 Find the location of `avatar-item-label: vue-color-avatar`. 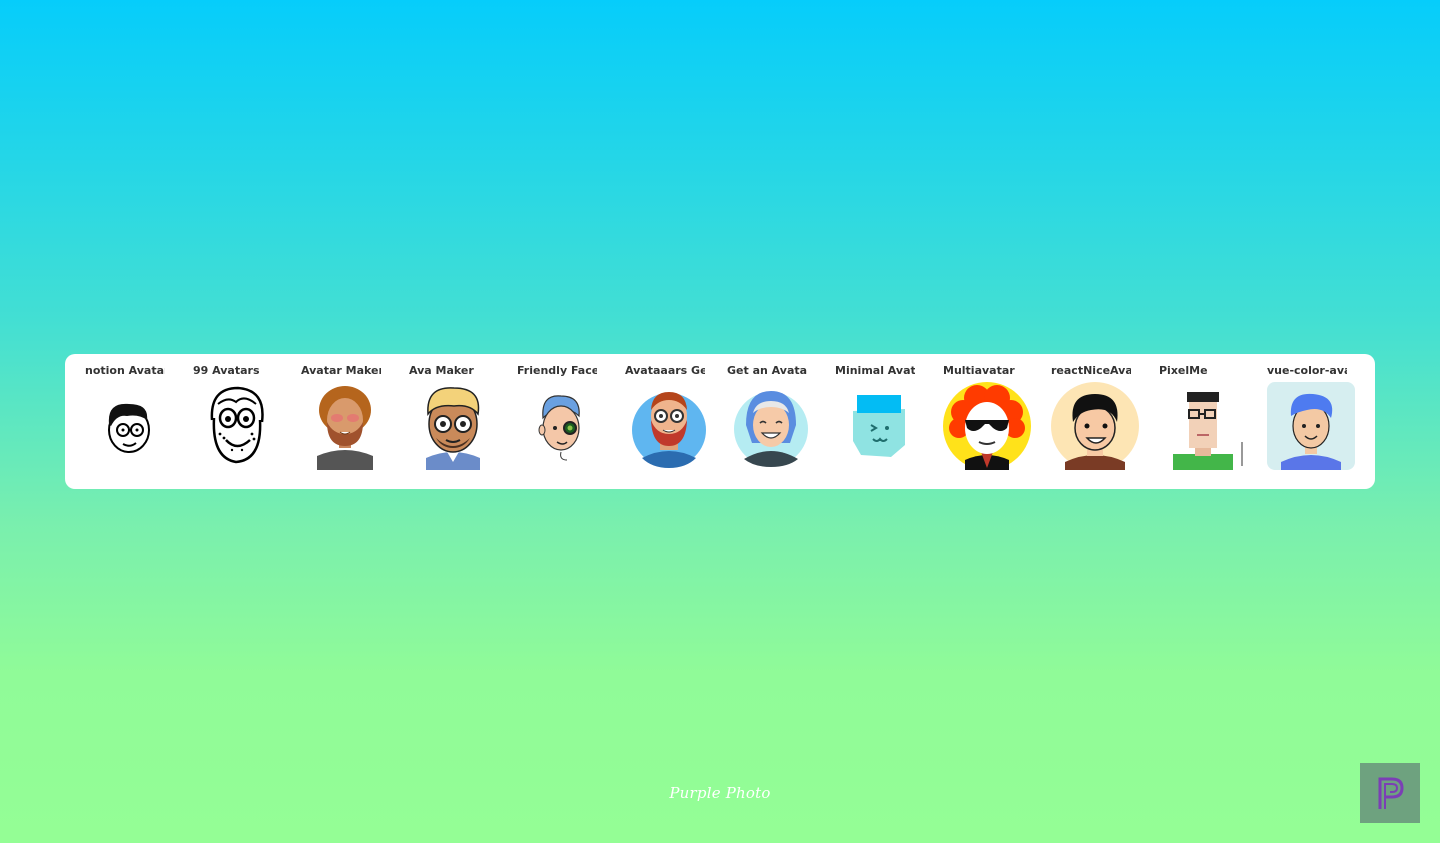

avatar-item-label: vue-color-avatar is located at coordinates (1307, 370).